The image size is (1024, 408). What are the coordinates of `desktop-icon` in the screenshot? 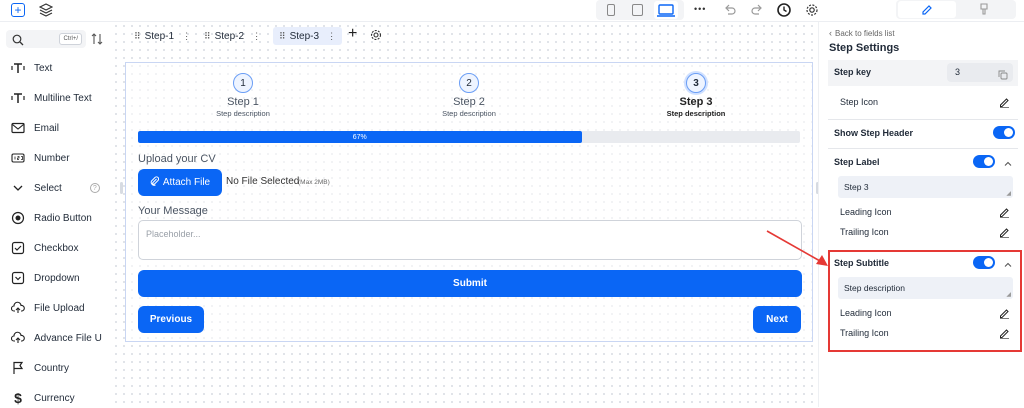 It's located at (666, 10).